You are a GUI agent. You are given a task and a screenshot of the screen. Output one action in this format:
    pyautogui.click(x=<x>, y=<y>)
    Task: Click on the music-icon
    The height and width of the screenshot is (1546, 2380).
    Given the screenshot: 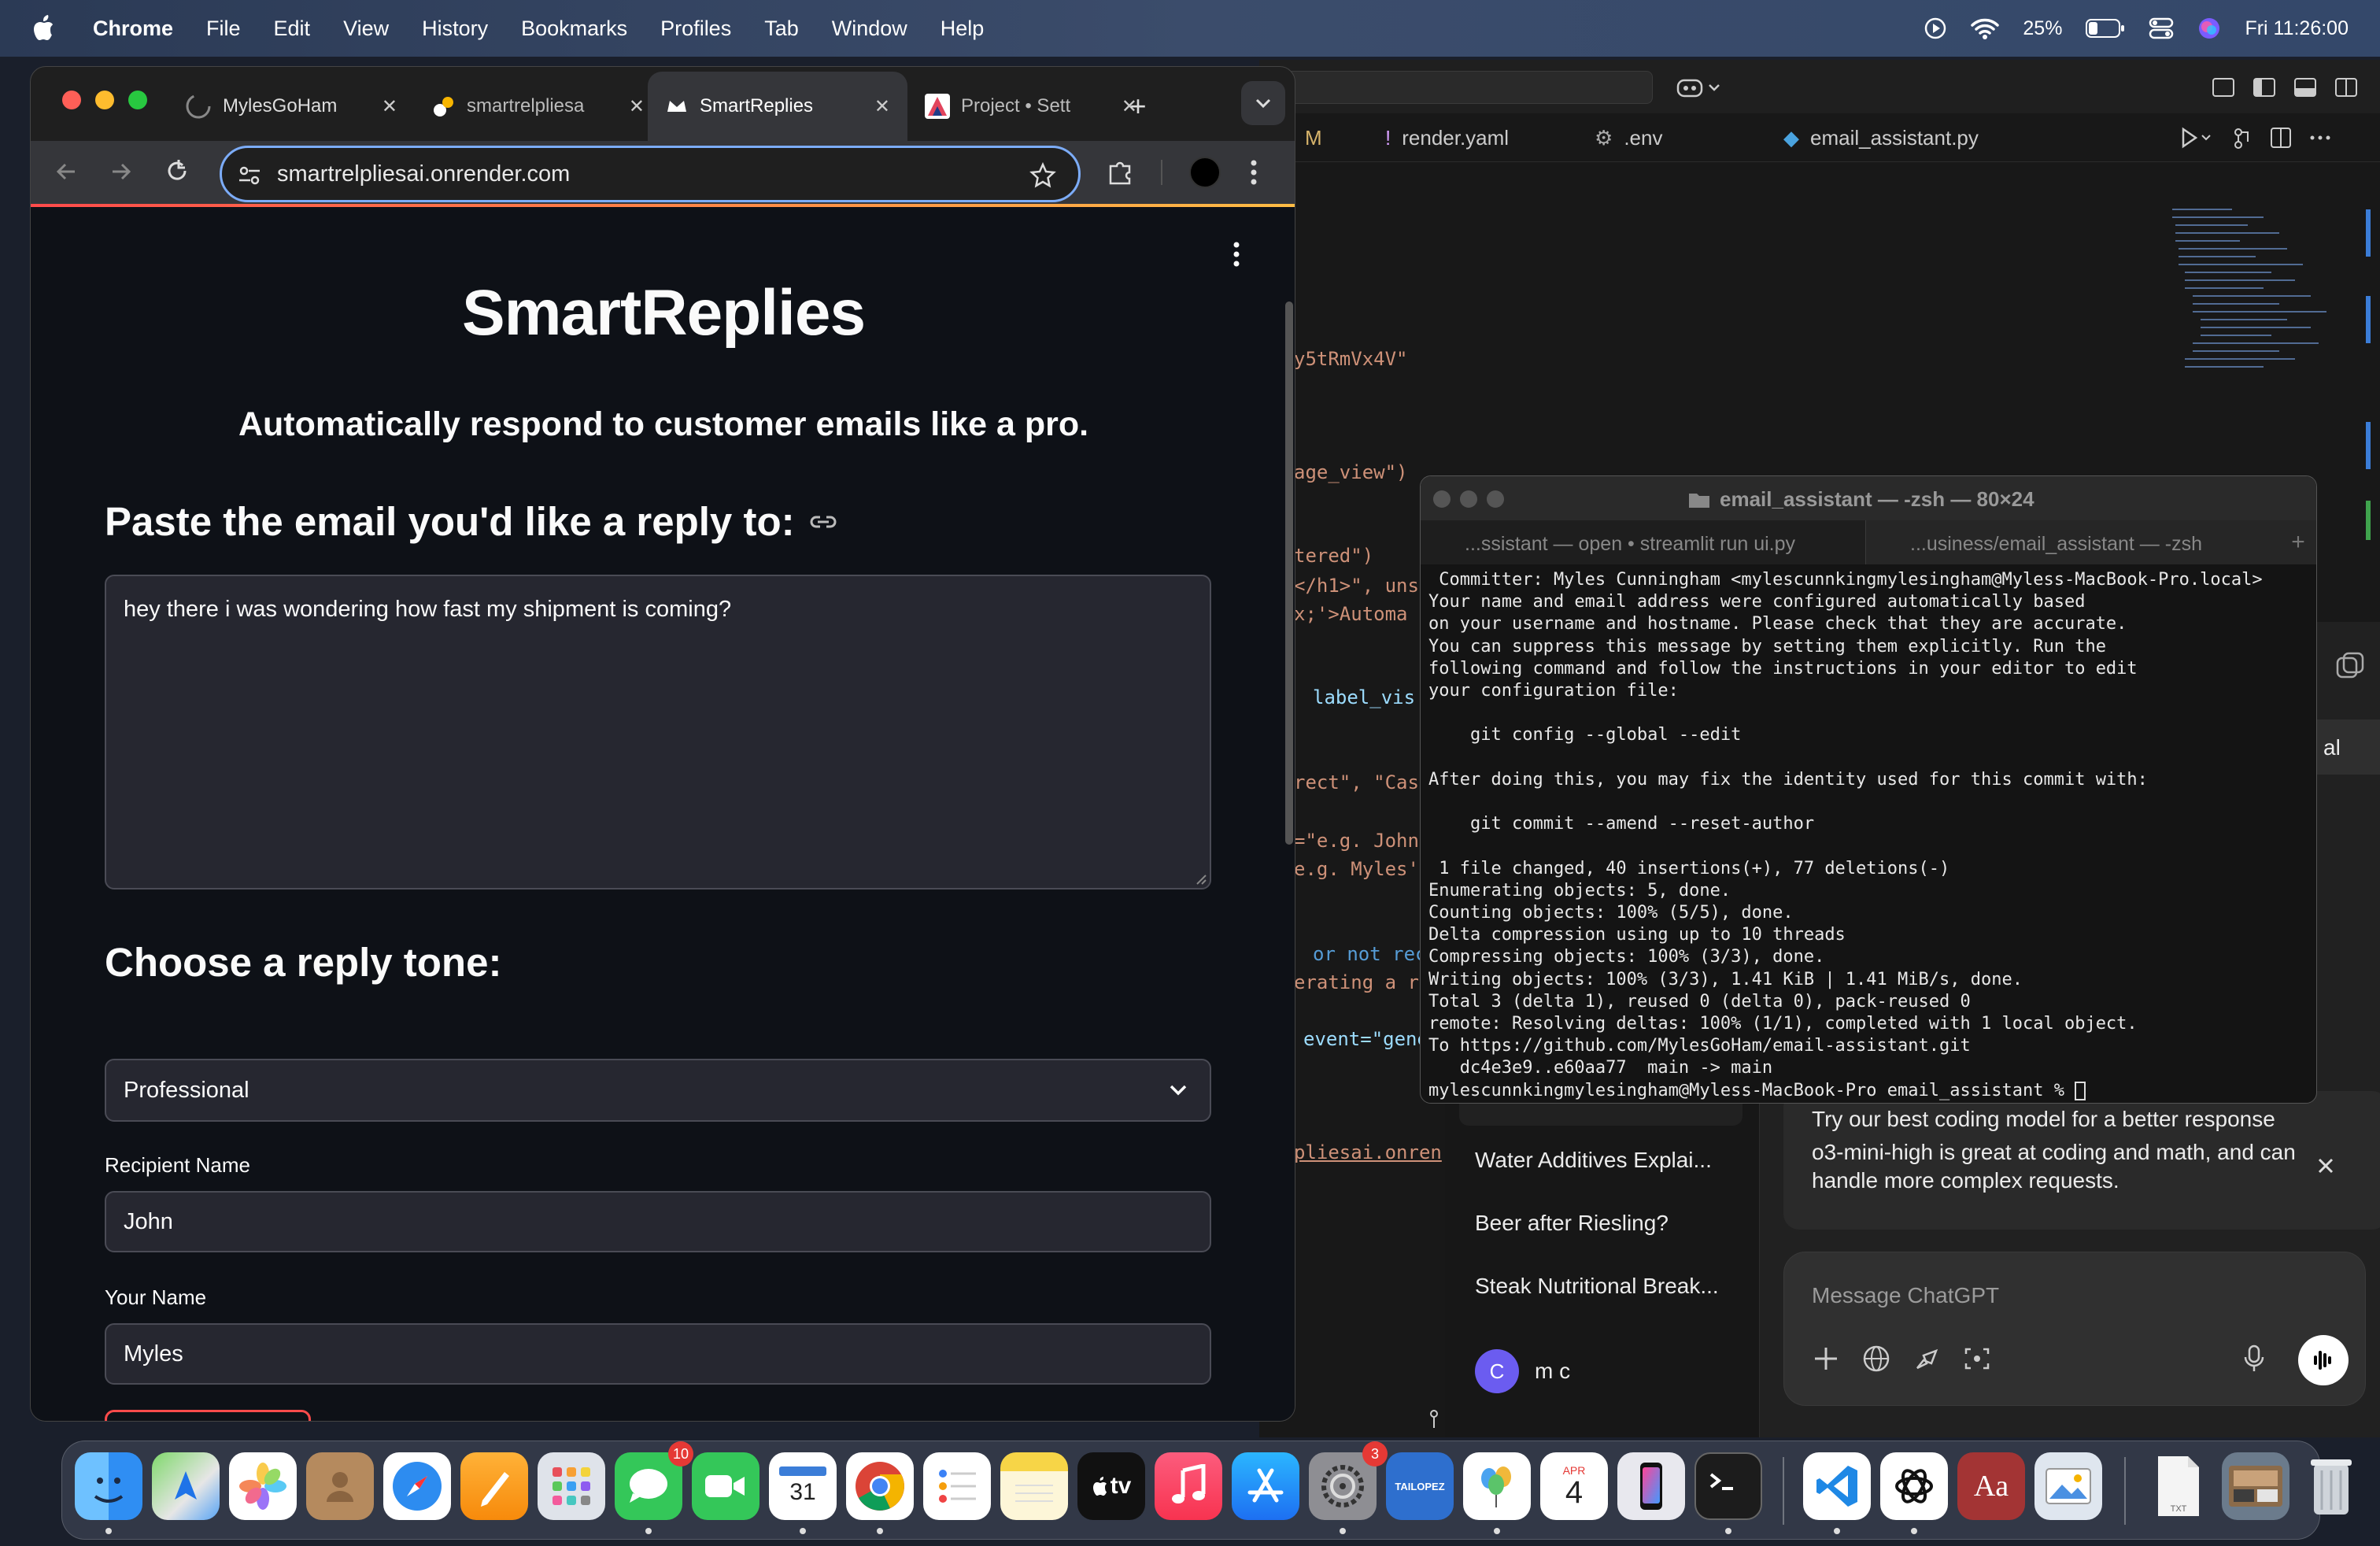 What is the action you would take?
    pyautogui.click(x=1188, y=1486)
    